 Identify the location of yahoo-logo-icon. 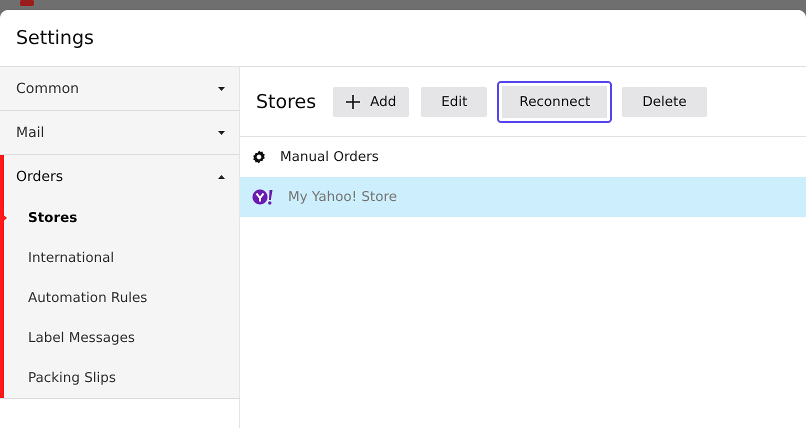
(263, 197).